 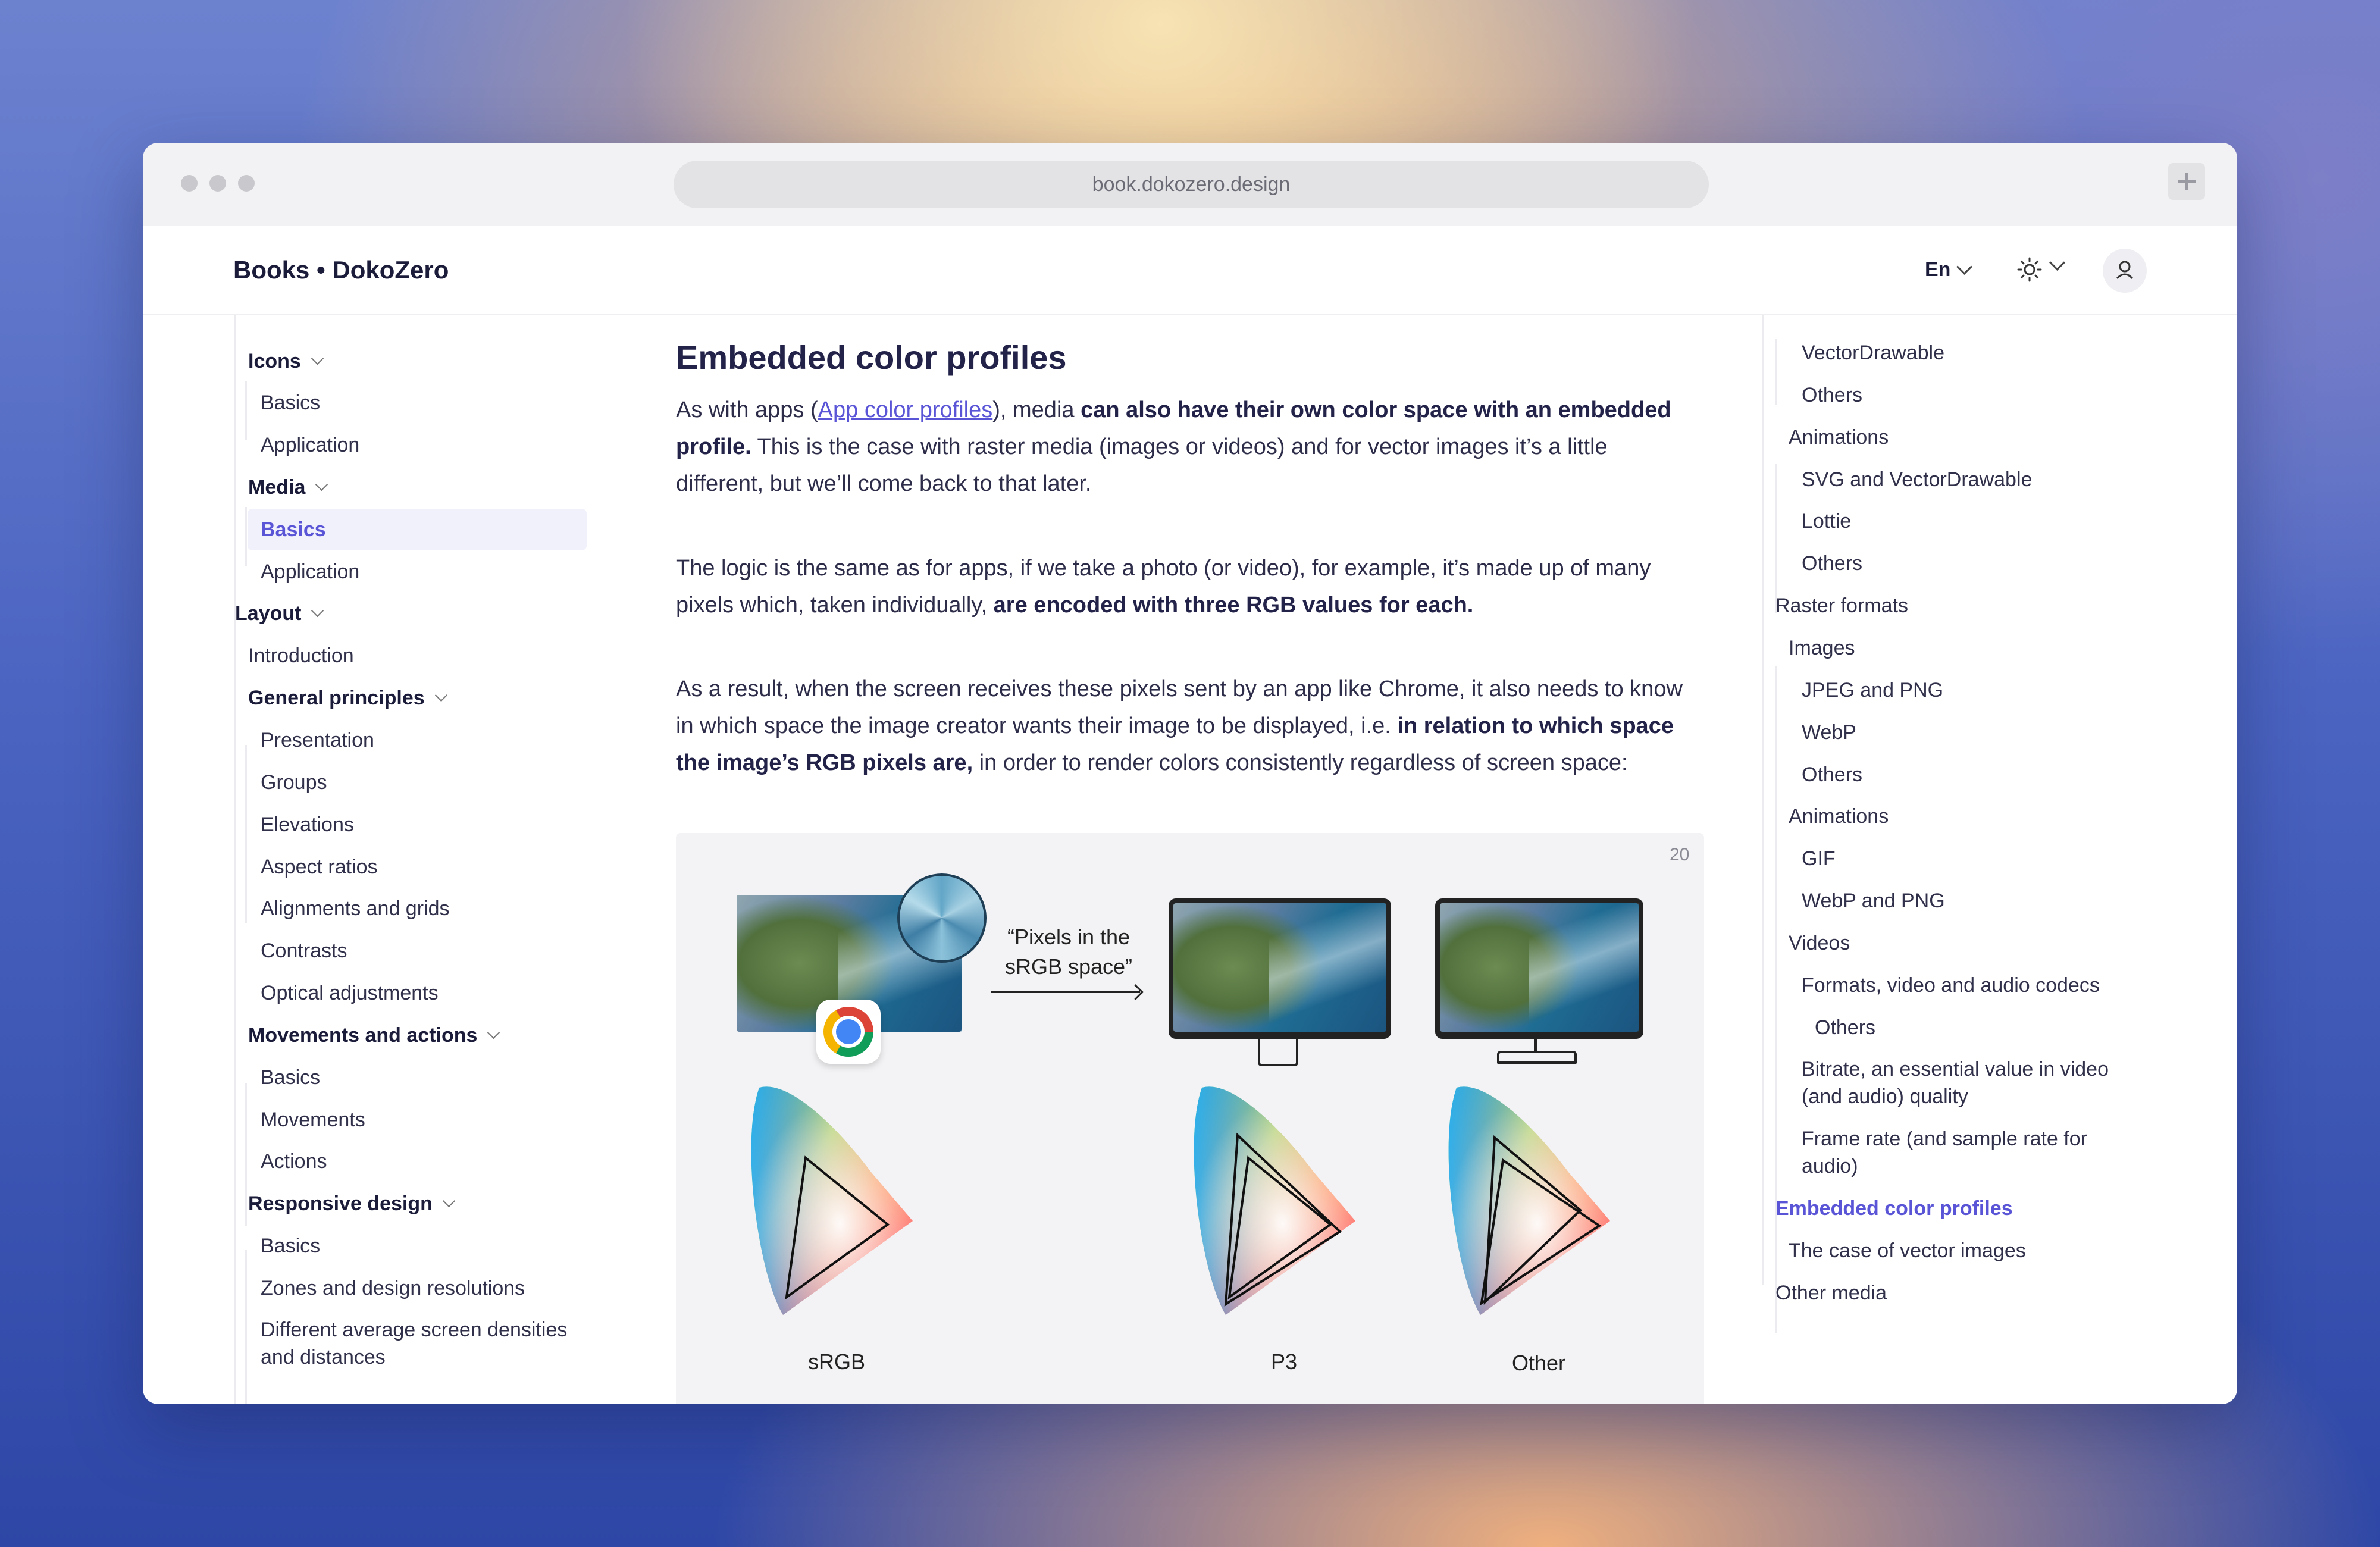 What do you see at coordinates (294, 1161) in the screenshot?
I see `nav-item-actions: Actions` at bounding box center [294, 1161].